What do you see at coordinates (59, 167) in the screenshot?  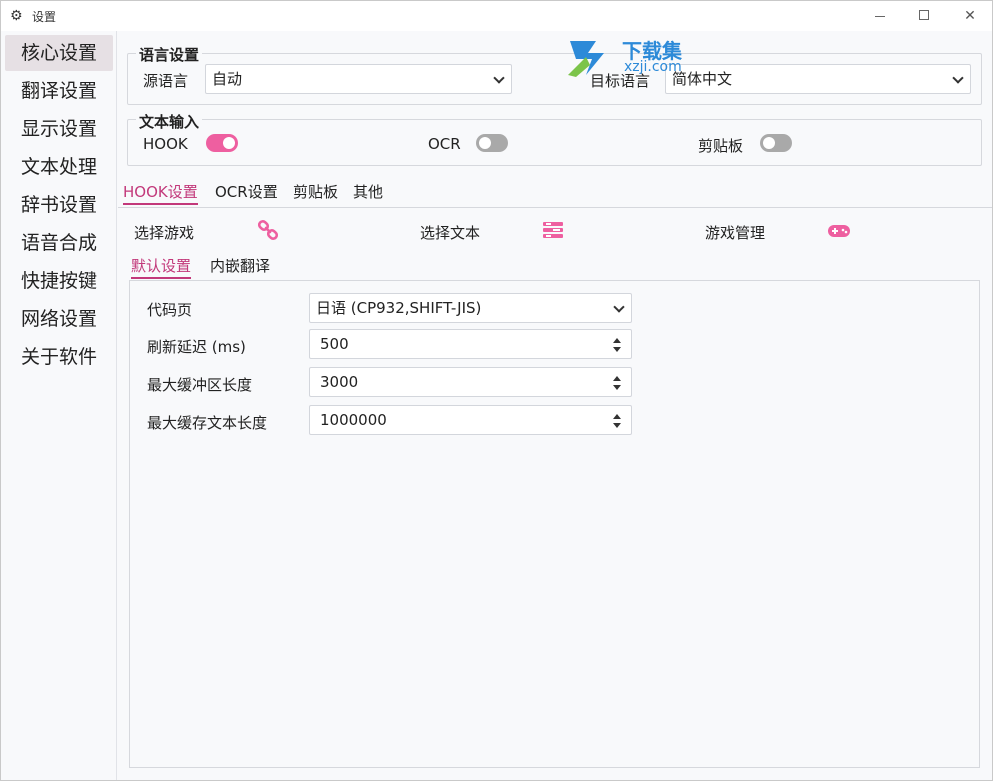 I see `sidebar-item-text-processing: 文本处理` at bounding box center [59, 167].